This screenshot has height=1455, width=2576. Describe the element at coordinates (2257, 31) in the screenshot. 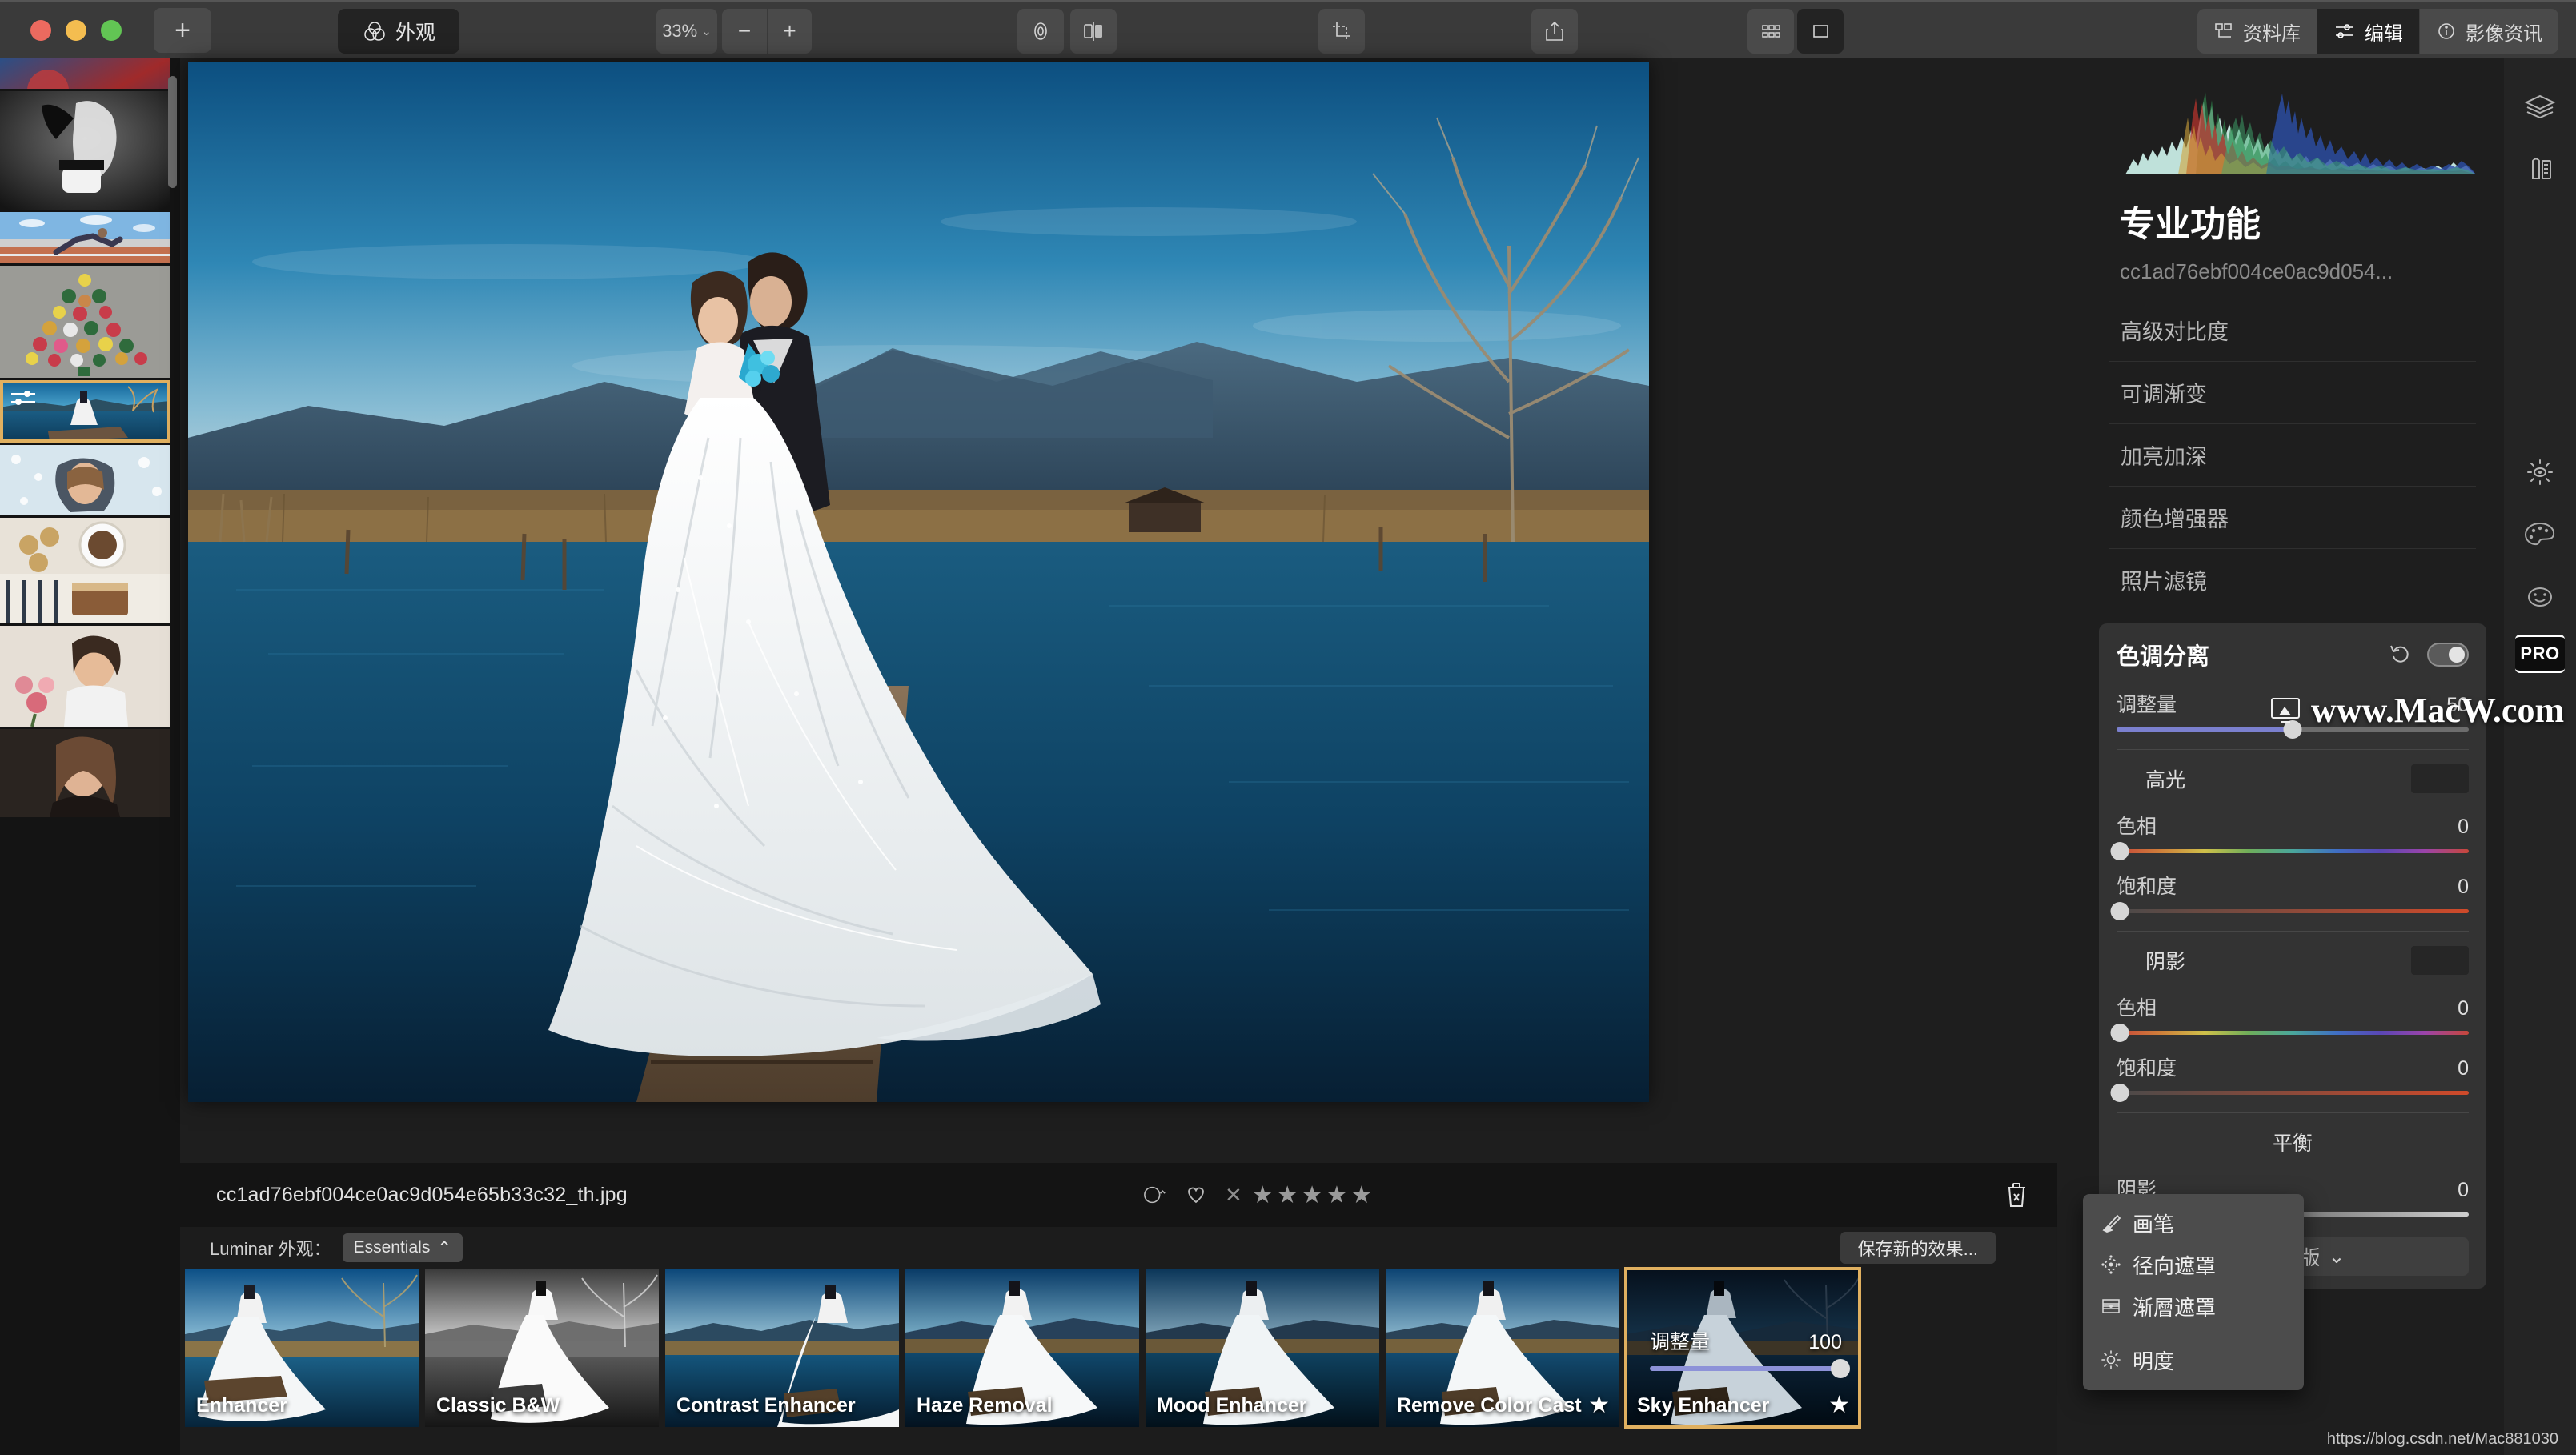

I see `tab-library: 资料库` at that location.